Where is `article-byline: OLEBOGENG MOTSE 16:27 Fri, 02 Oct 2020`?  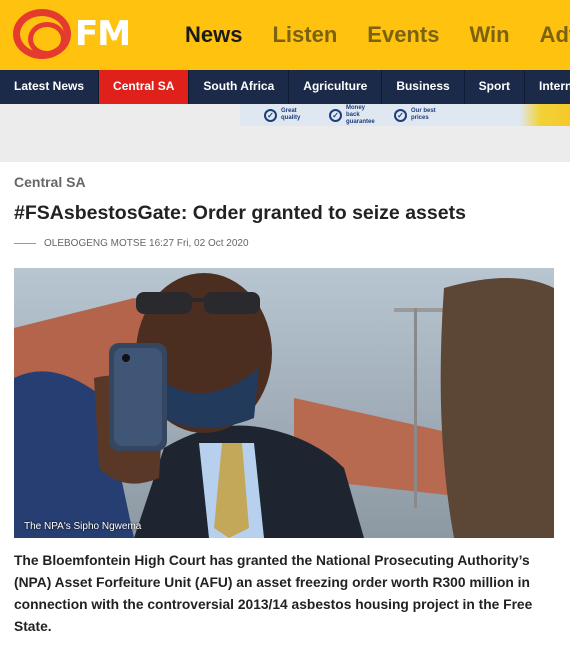 article-byline: OLEBOGENG MOTSE 16:27 Fri, 02 Oct 2020 is located at coordinates (131, 243).